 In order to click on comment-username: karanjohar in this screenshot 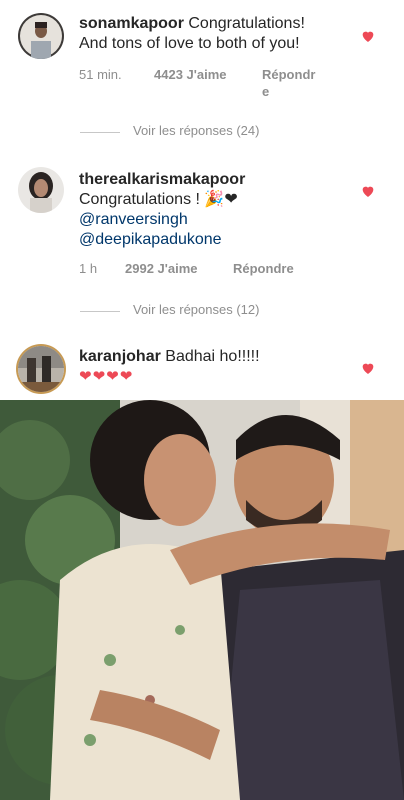, I will do `click(120, 356)`.